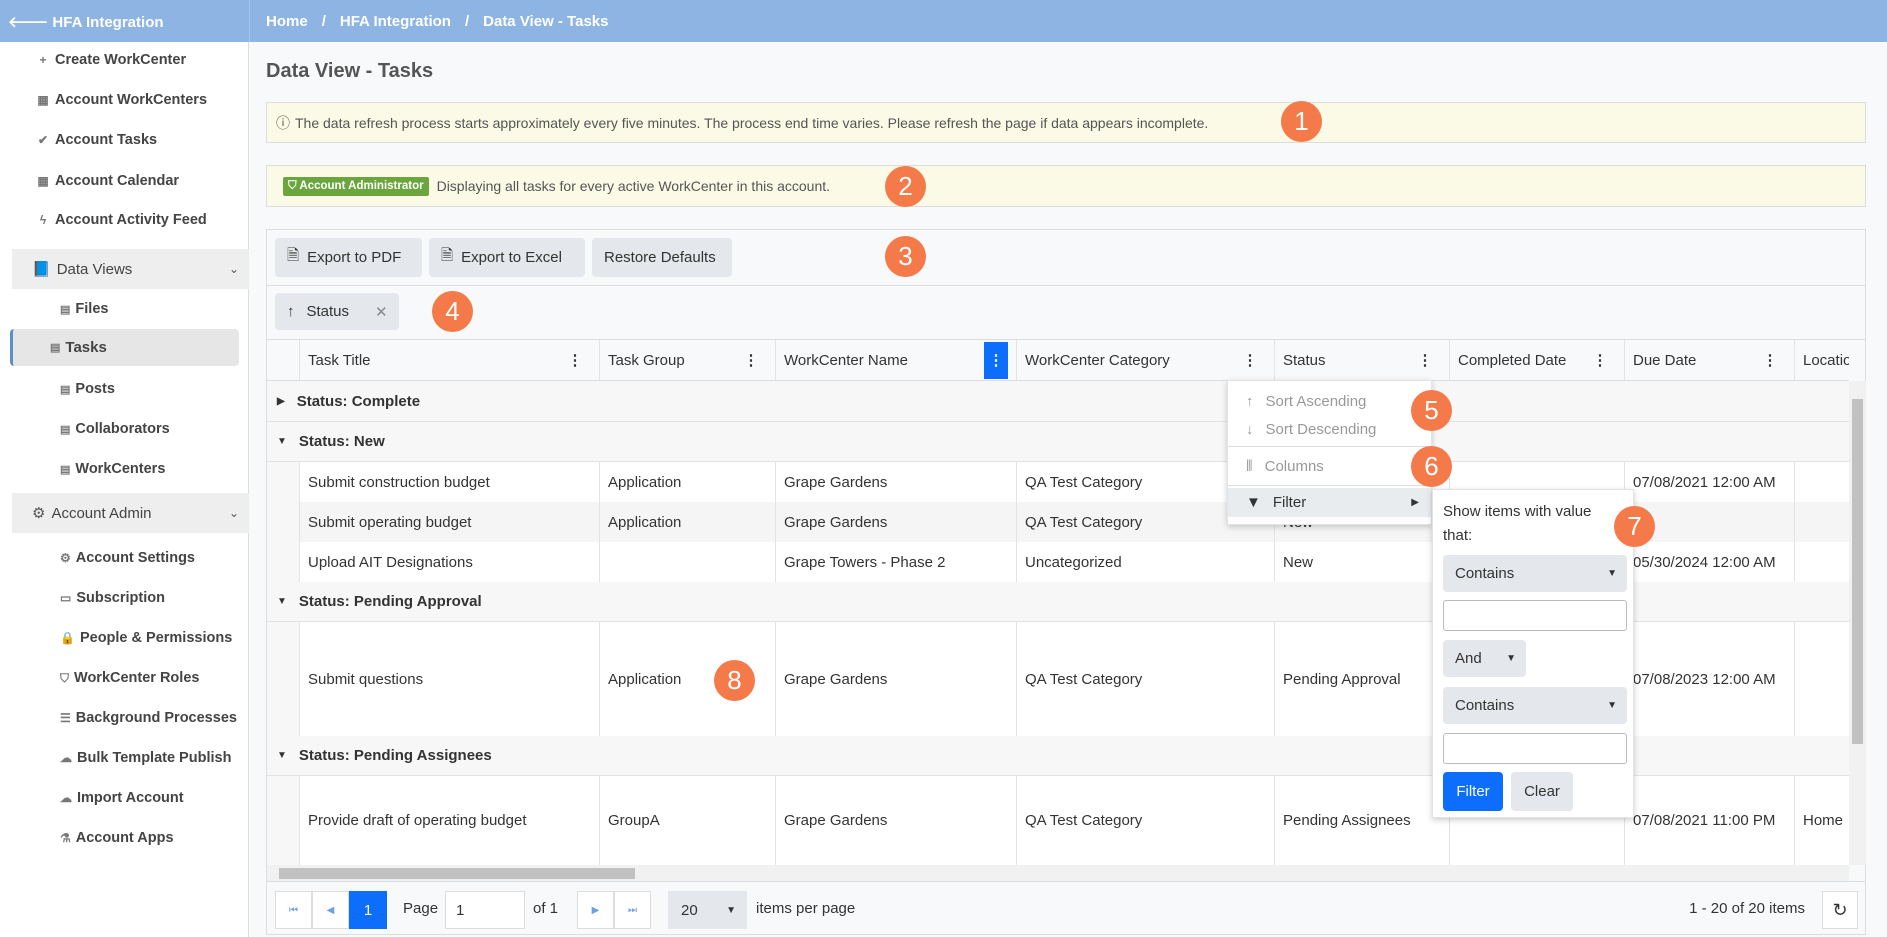 This screenshot has height=937, width=1887. Describe the element at coordinates (1857, 623) in the screenshot. I see `vertical-scrollbar` at that location.